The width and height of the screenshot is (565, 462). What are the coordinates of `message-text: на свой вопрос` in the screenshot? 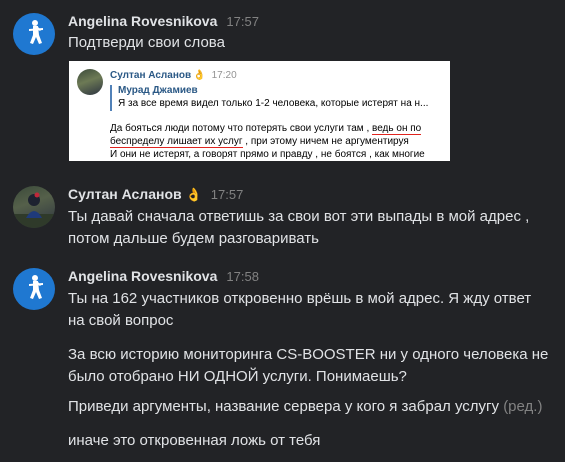 It's located at (121, 320).